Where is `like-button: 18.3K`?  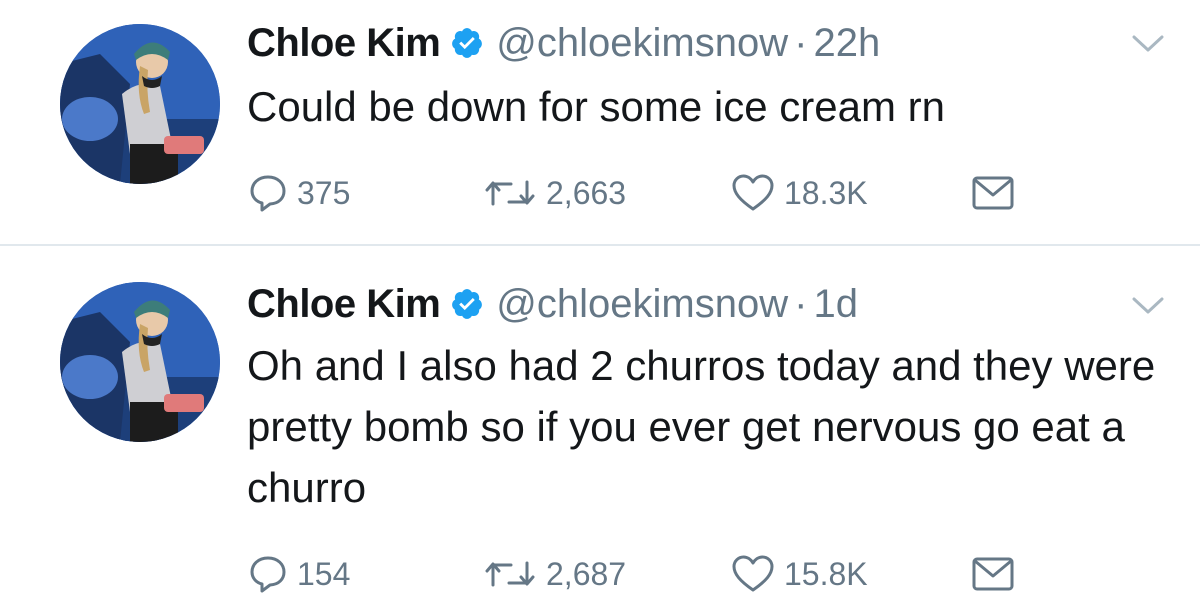
like-button: 18.3K is located at coordinates (799, 193).